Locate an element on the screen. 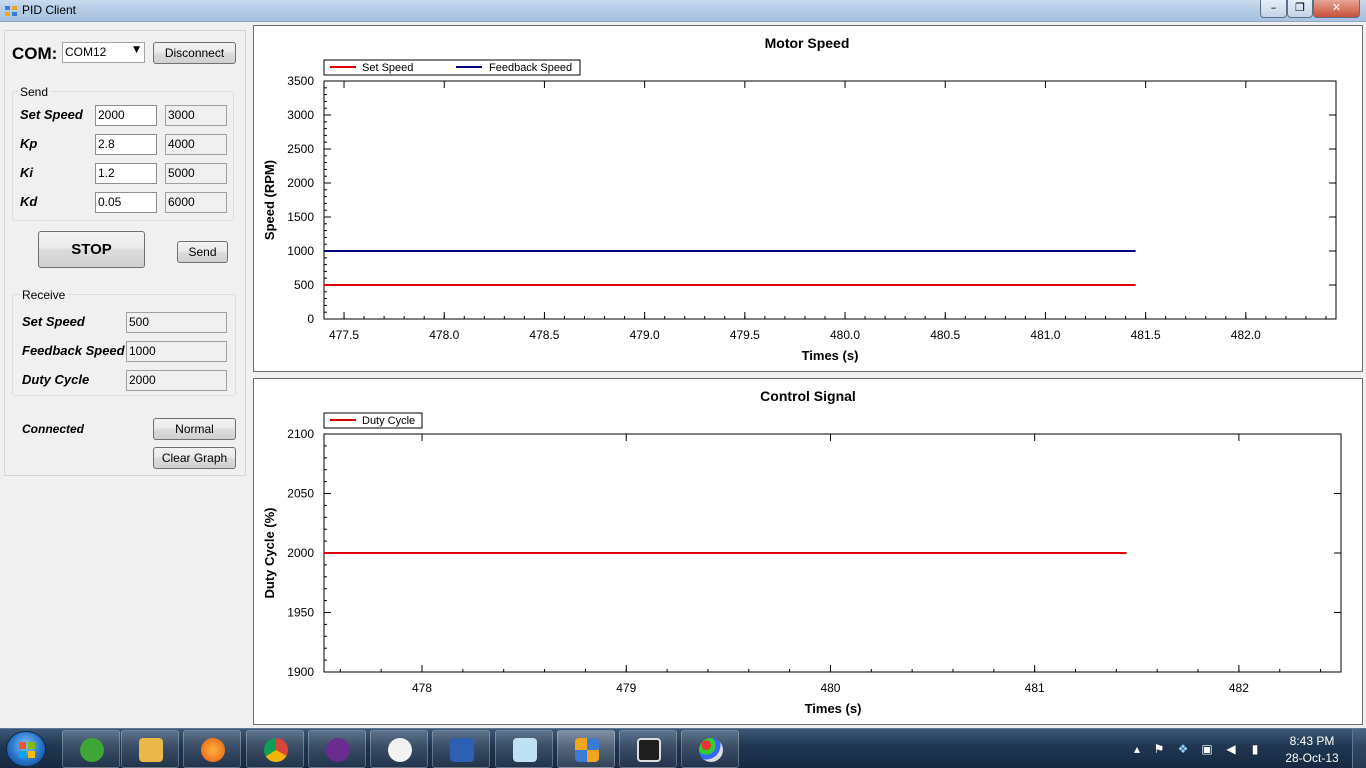 Image resolution: width=1366 pixels, height=768 pixels. recv-duty-cycle-label: Duty Cycle is located at coordinates (56, 379).